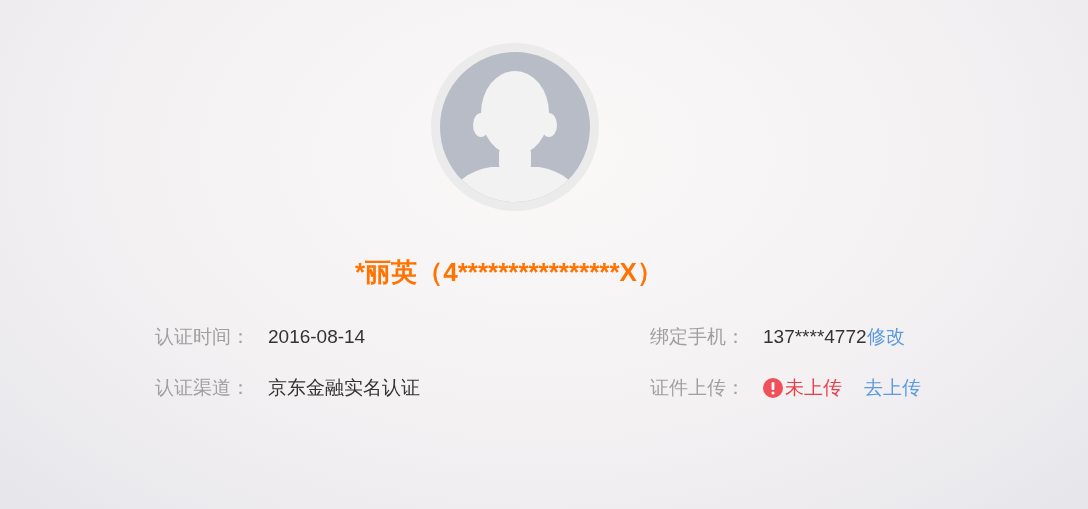  Describe the element at coordinates (813, 388) in the screenshot. I see `upload-status: 未上传` at that location.